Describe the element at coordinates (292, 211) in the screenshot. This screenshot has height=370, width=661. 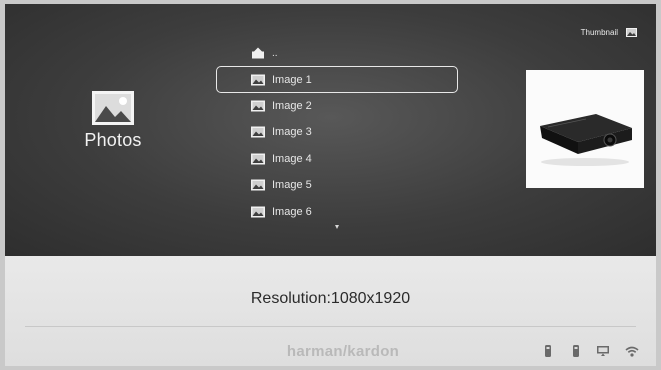
I see `list-item-label: Image 6` at that location.